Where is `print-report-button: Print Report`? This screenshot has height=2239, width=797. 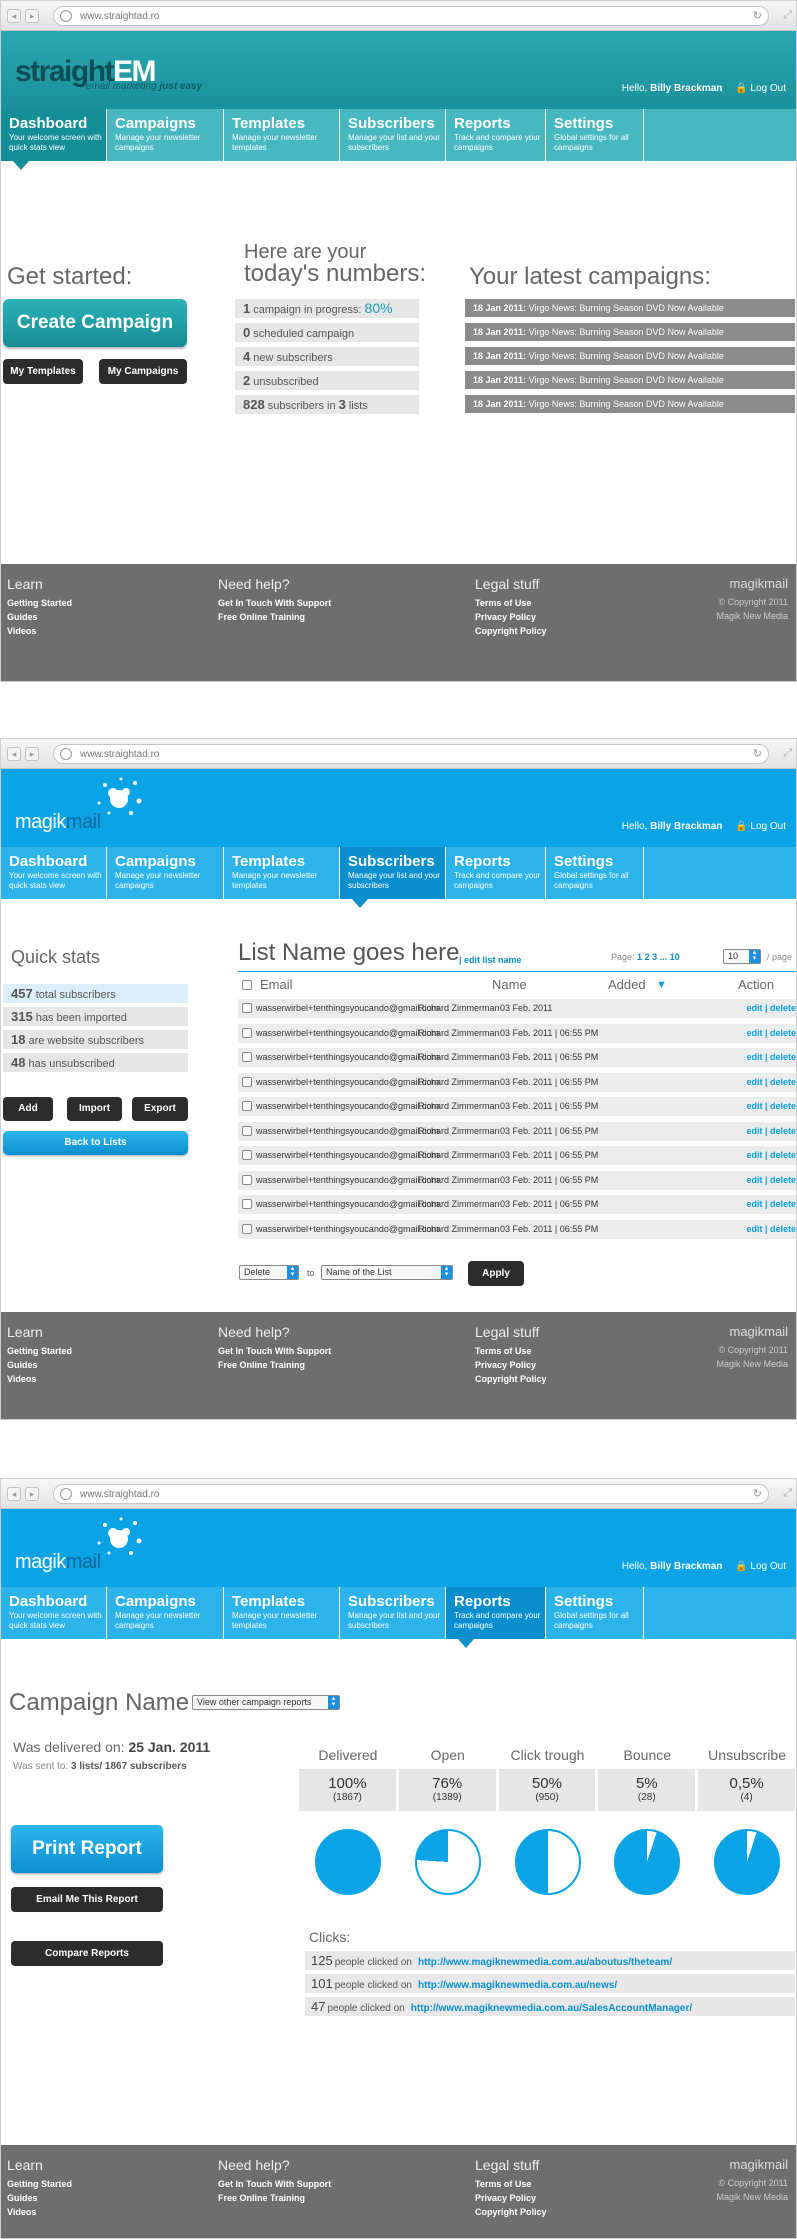
print-report-button: Print Report is located at coordinates (87, 1849).